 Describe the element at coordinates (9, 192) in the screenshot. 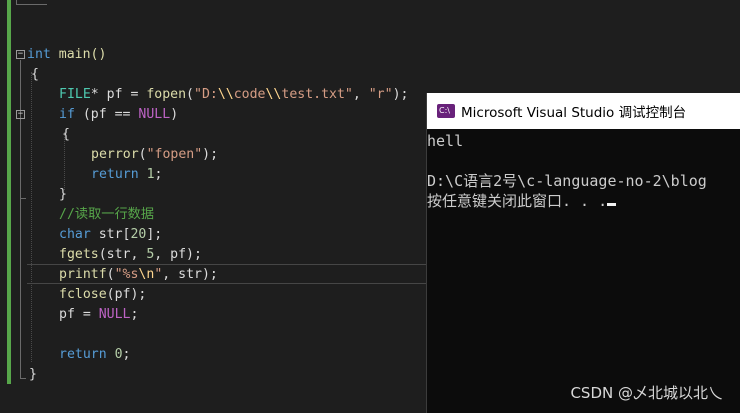

I see `change-tracking-bar` at that location.